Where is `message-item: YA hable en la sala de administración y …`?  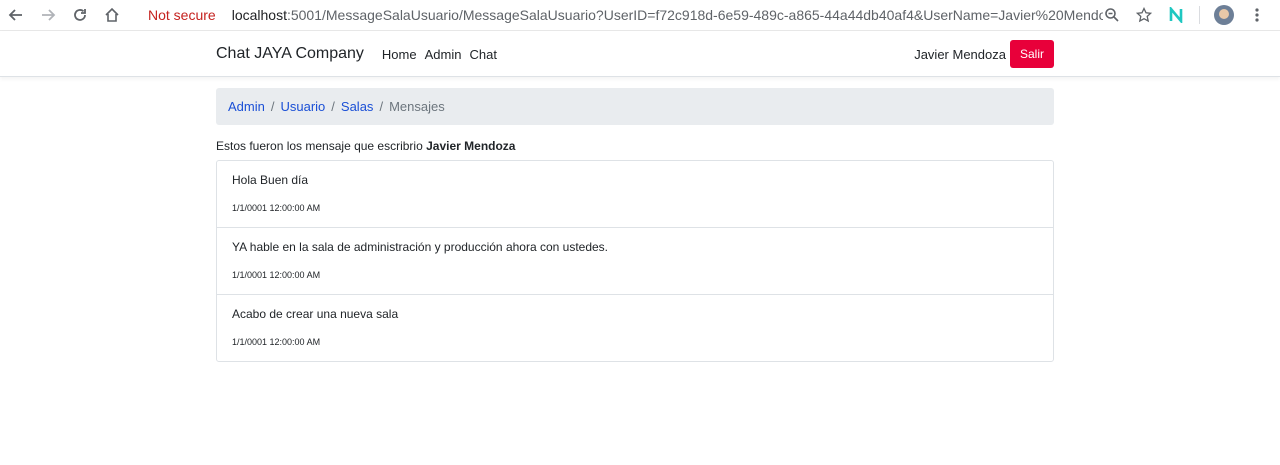
message-item: YA hable en la sala de administración y … is located at coordinates (635, 261).